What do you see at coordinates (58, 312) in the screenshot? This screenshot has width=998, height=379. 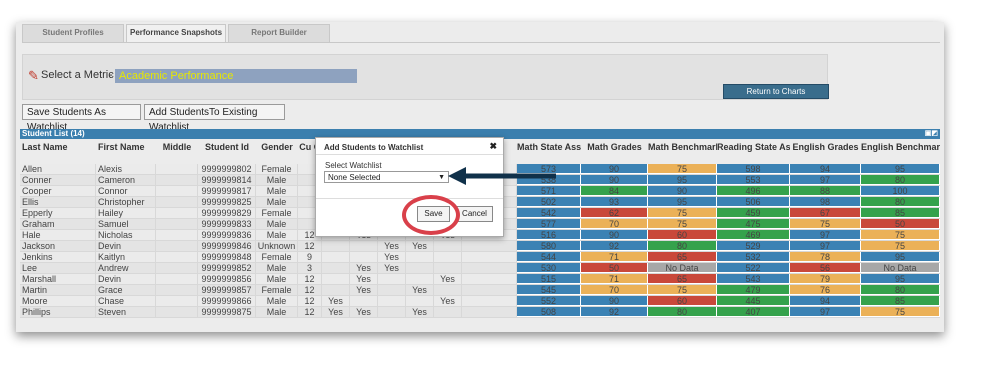 I see `cell-last: Phillips` at bounding box center [58, 312].